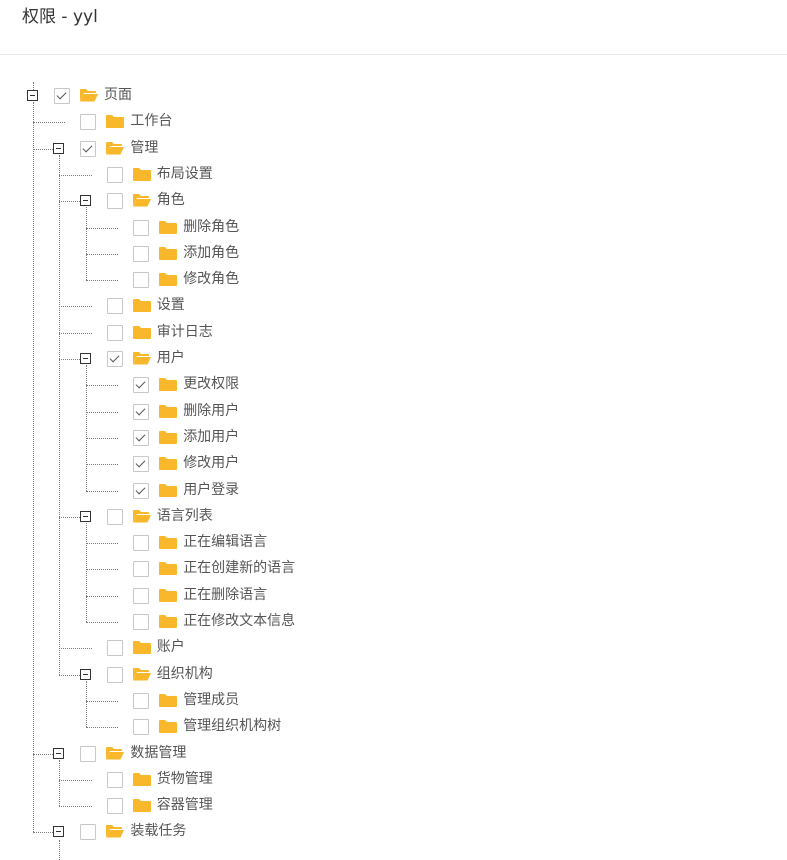 Image resolution: width=787 pixels, height=860 pixels. What do you see at coordinates (232, 726) in the screenshot?
I see `tree-node-label: 管理组织机构树` at bounding box center [232, 726].